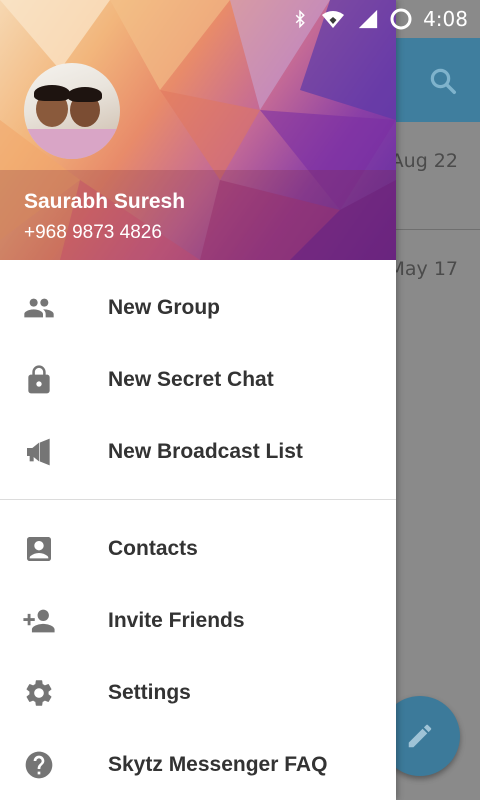 The image size is (480, 800). What do you see at coordinates (368, 19) in the screenshot?
I see `signal-icon` at bounding box center [368, 19].